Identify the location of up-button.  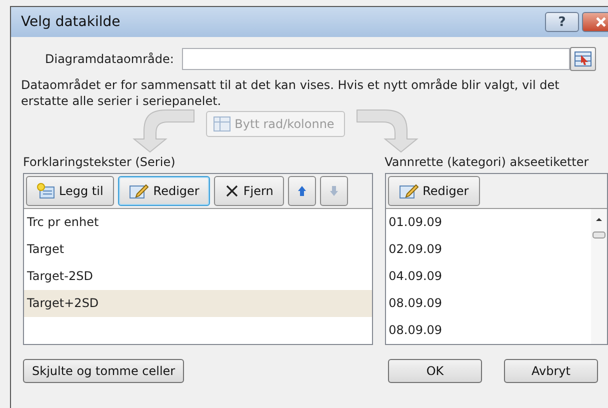
(302, 191).